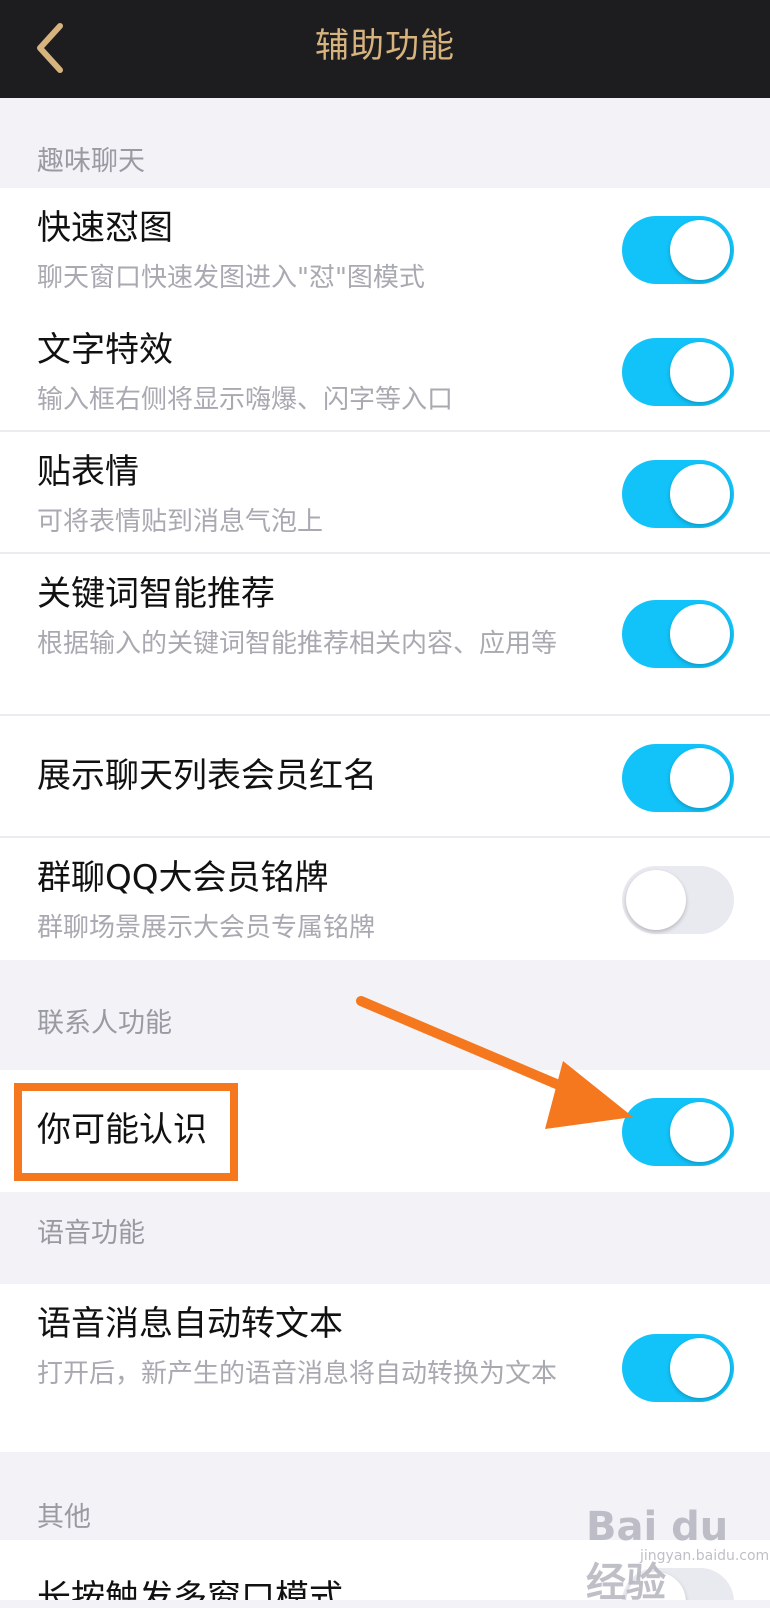 This screenshot has width=770, height=1608. What do you see at coordinates (705, 1556) in the screenshot?
I see `watermark-url: jingyan.baidu.com` at bounding box center [705, 1556].